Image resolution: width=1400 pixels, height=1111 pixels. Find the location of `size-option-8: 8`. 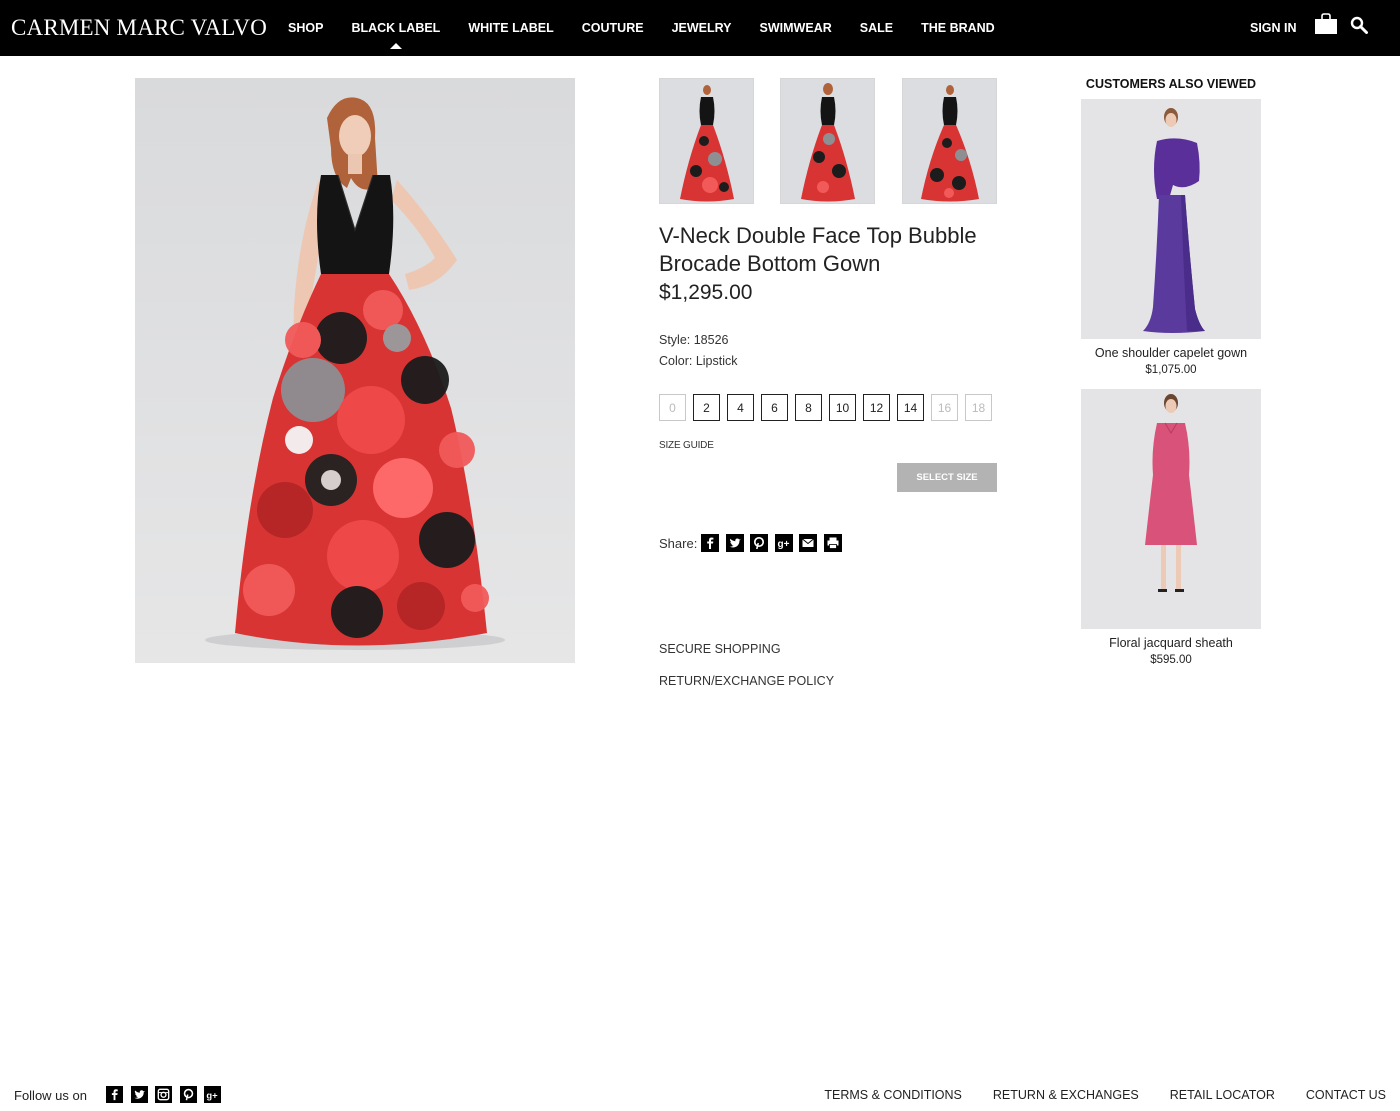

size-option-8: 8 is located at coordinates (808, 407).